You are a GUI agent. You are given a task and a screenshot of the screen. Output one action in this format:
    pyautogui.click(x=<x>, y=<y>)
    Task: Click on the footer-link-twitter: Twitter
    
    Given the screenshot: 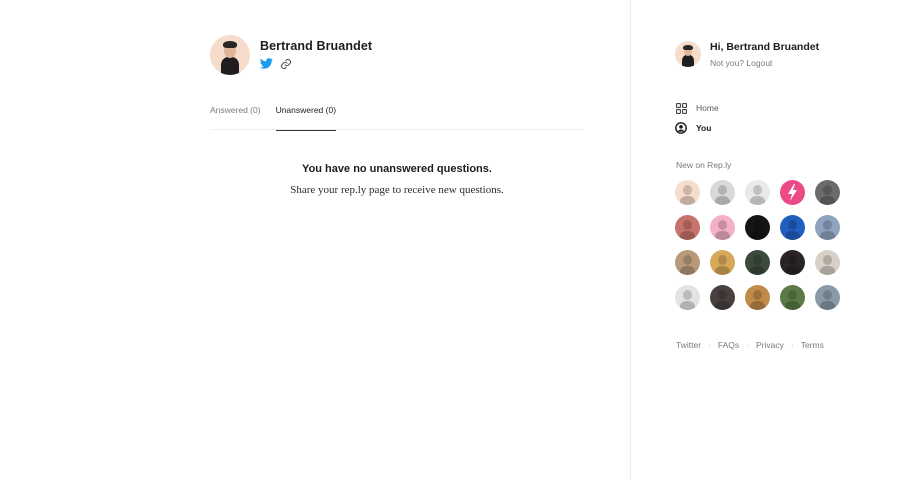 What is the action you would take?
    pyautogui.click(x=688, y=345)
    